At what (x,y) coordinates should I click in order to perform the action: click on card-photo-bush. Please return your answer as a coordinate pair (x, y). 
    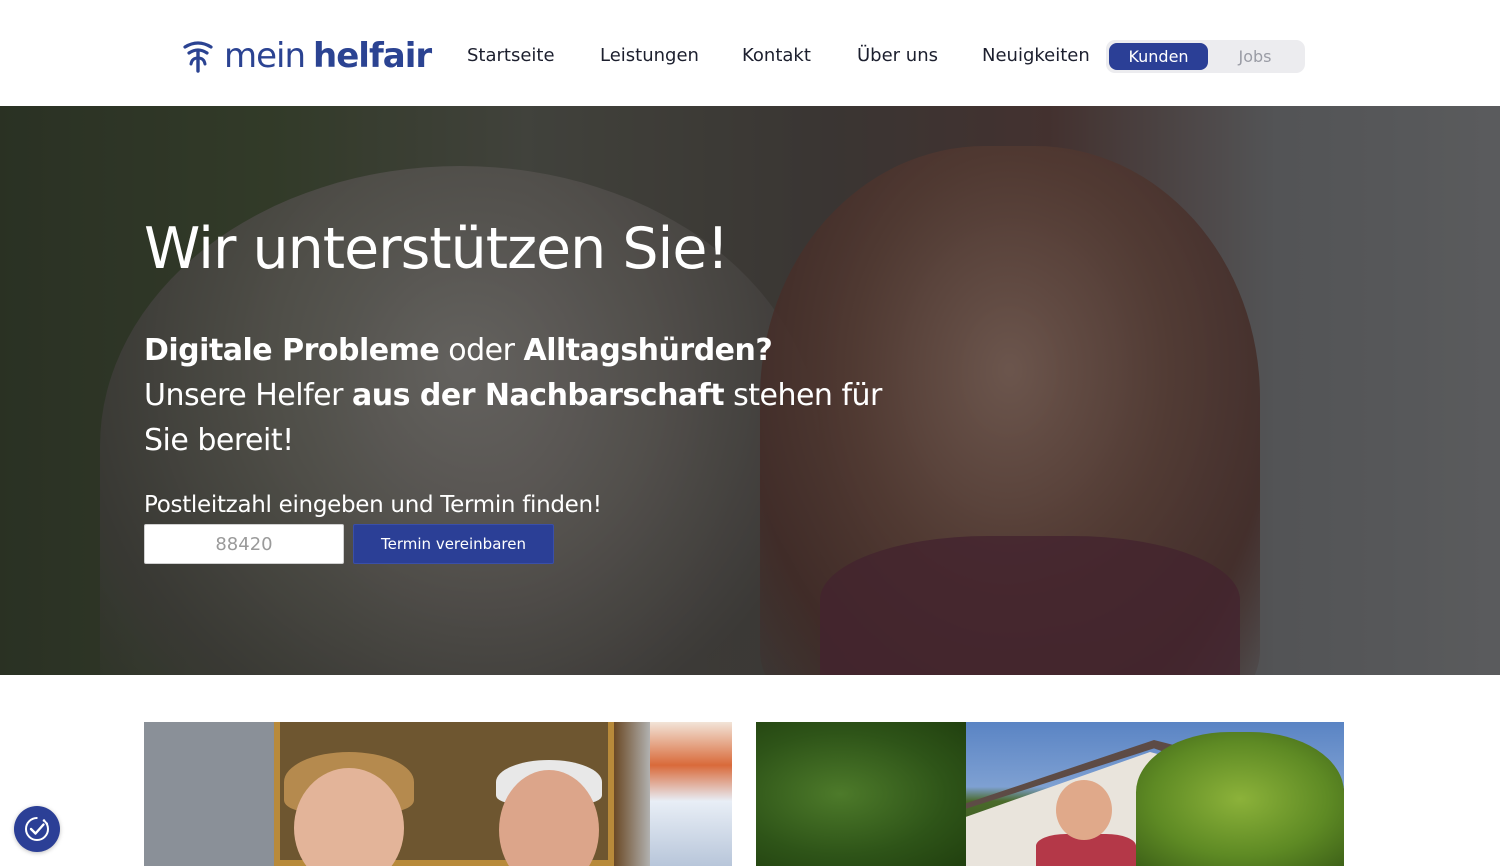
    Looking at the image, I should click on (1240, 799).